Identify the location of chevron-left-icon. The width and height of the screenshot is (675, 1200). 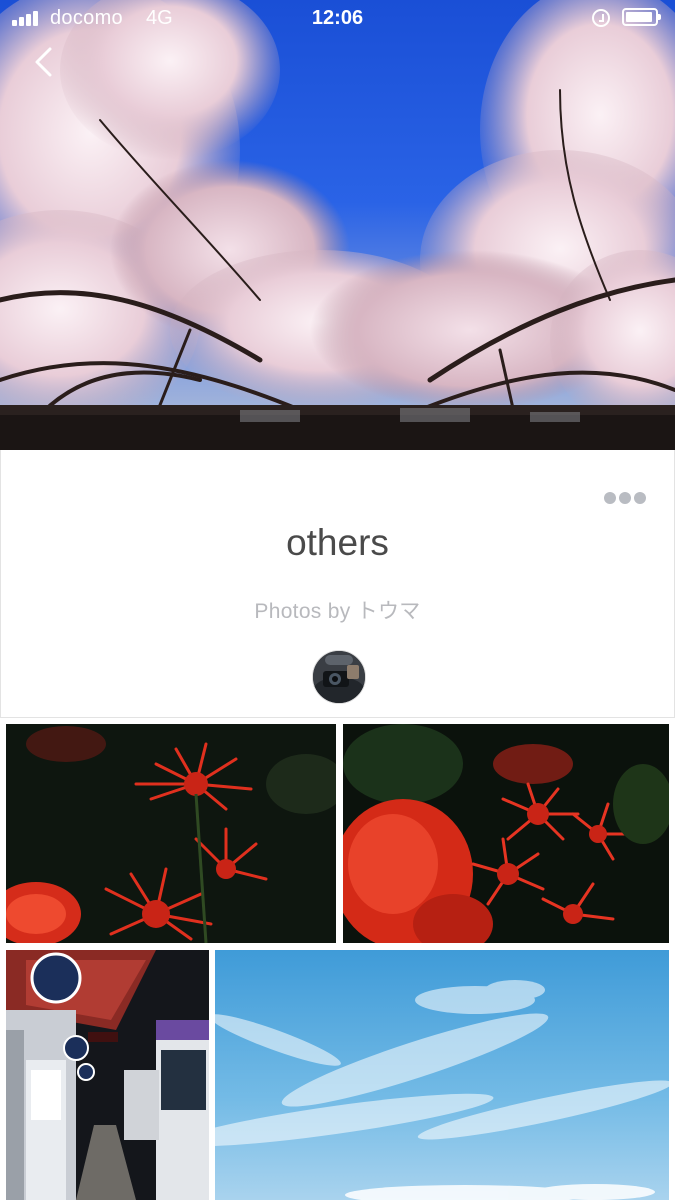
(43, 62).